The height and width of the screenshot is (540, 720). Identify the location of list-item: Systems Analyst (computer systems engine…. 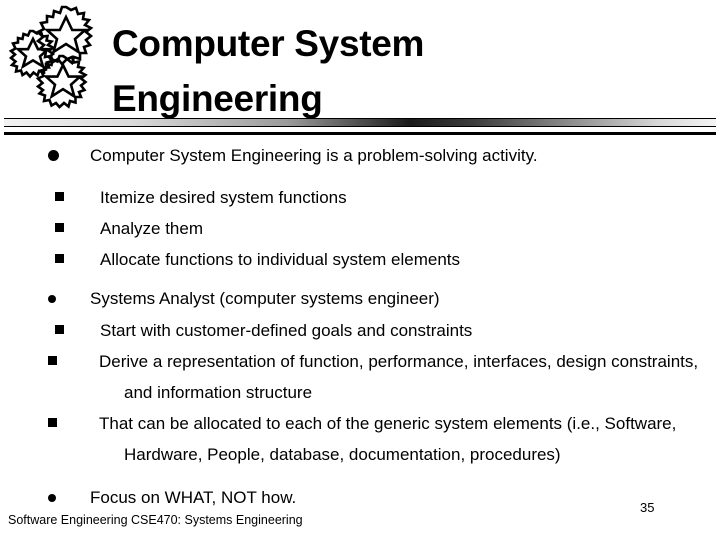
(360, 299).